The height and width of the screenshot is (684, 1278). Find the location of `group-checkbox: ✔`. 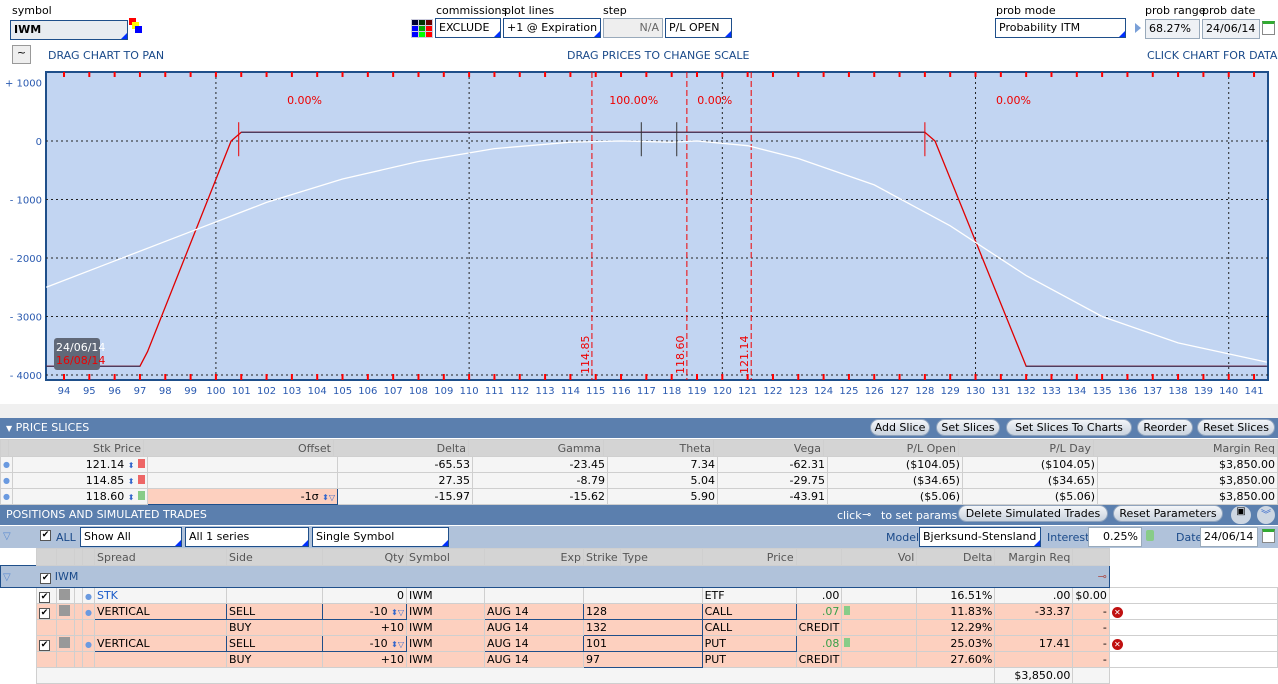

group-checkbox: ✔ is located at coordinates (46, 578).